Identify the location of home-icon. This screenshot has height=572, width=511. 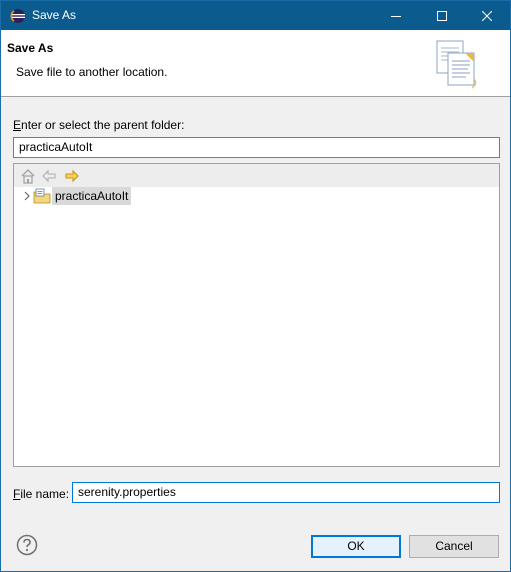
(28, 176).